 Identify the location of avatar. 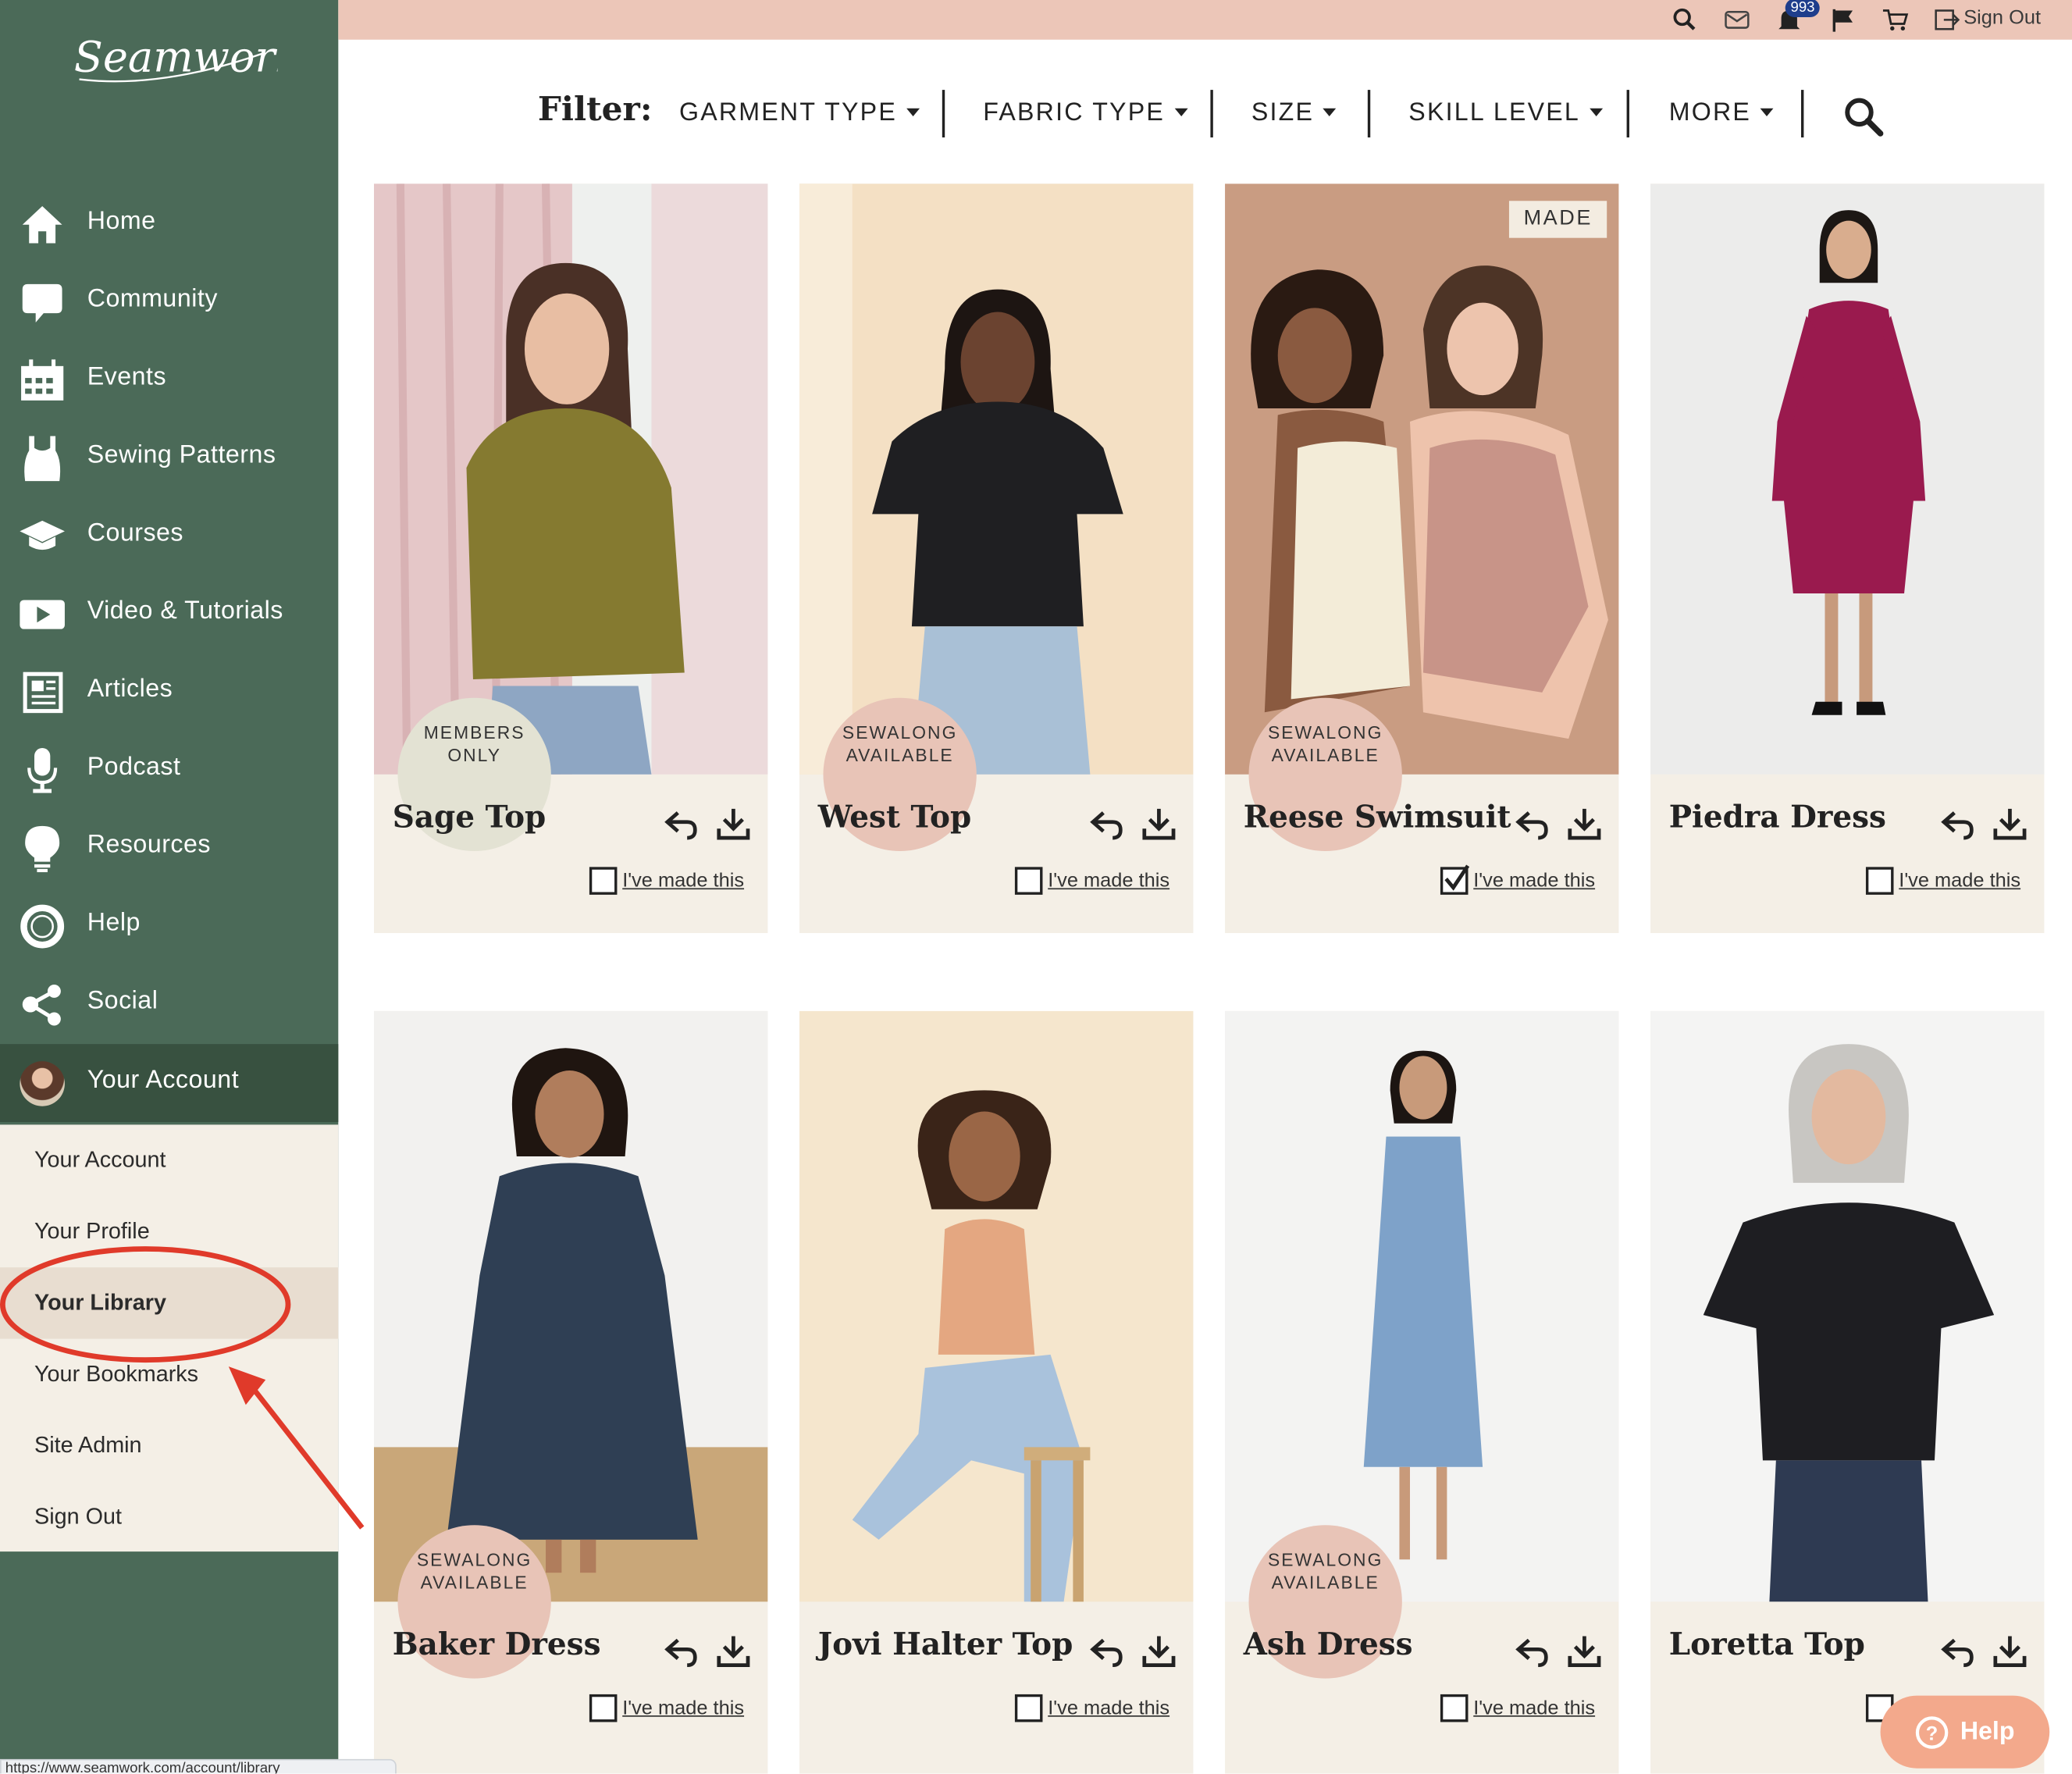
(42, 1084).